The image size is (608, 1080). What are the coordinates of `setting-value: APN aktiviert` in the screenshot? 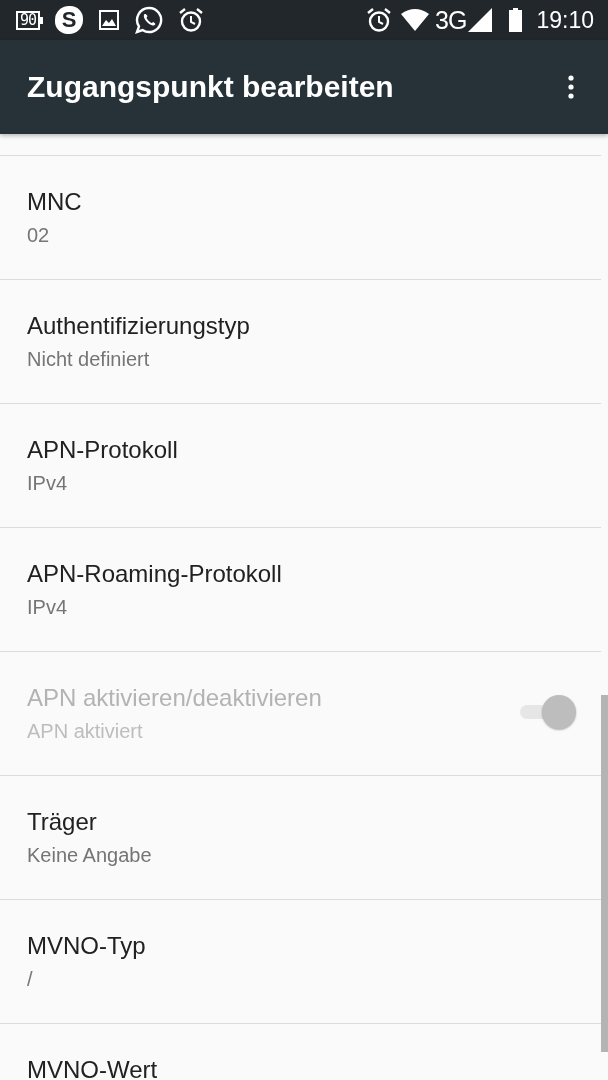 It's located at (85, 731).